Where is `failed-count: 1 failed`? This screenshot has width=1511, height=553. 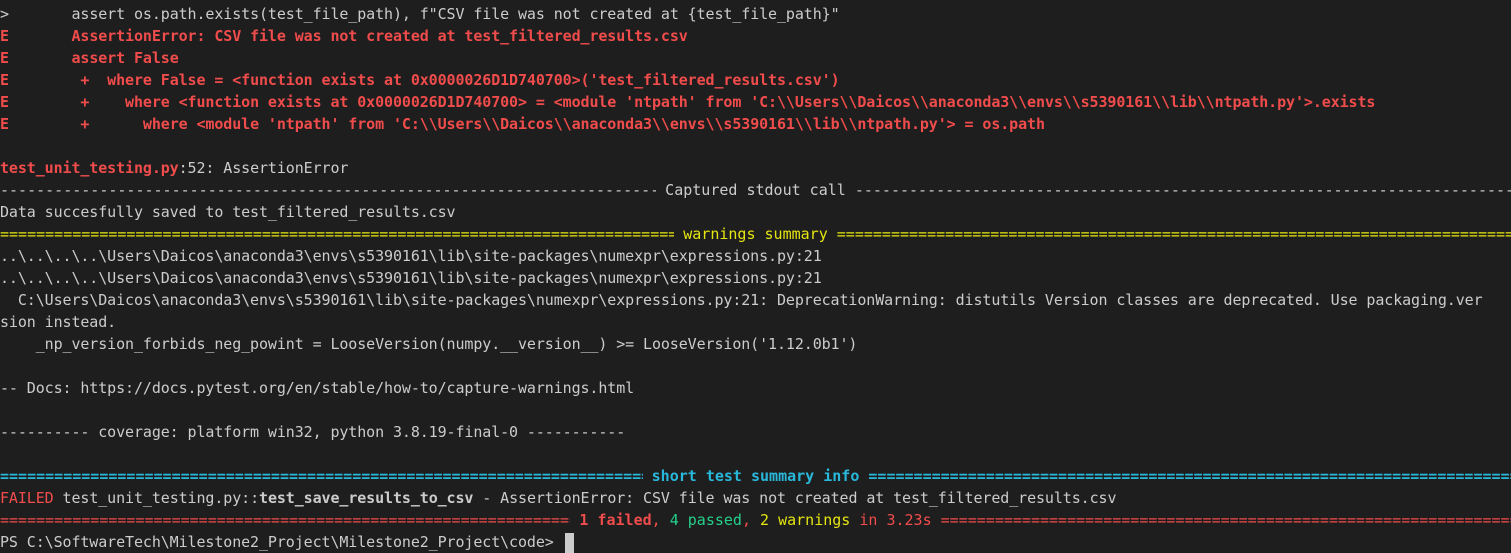 failed-count: 1 failed is located at coordinates (615, 520).